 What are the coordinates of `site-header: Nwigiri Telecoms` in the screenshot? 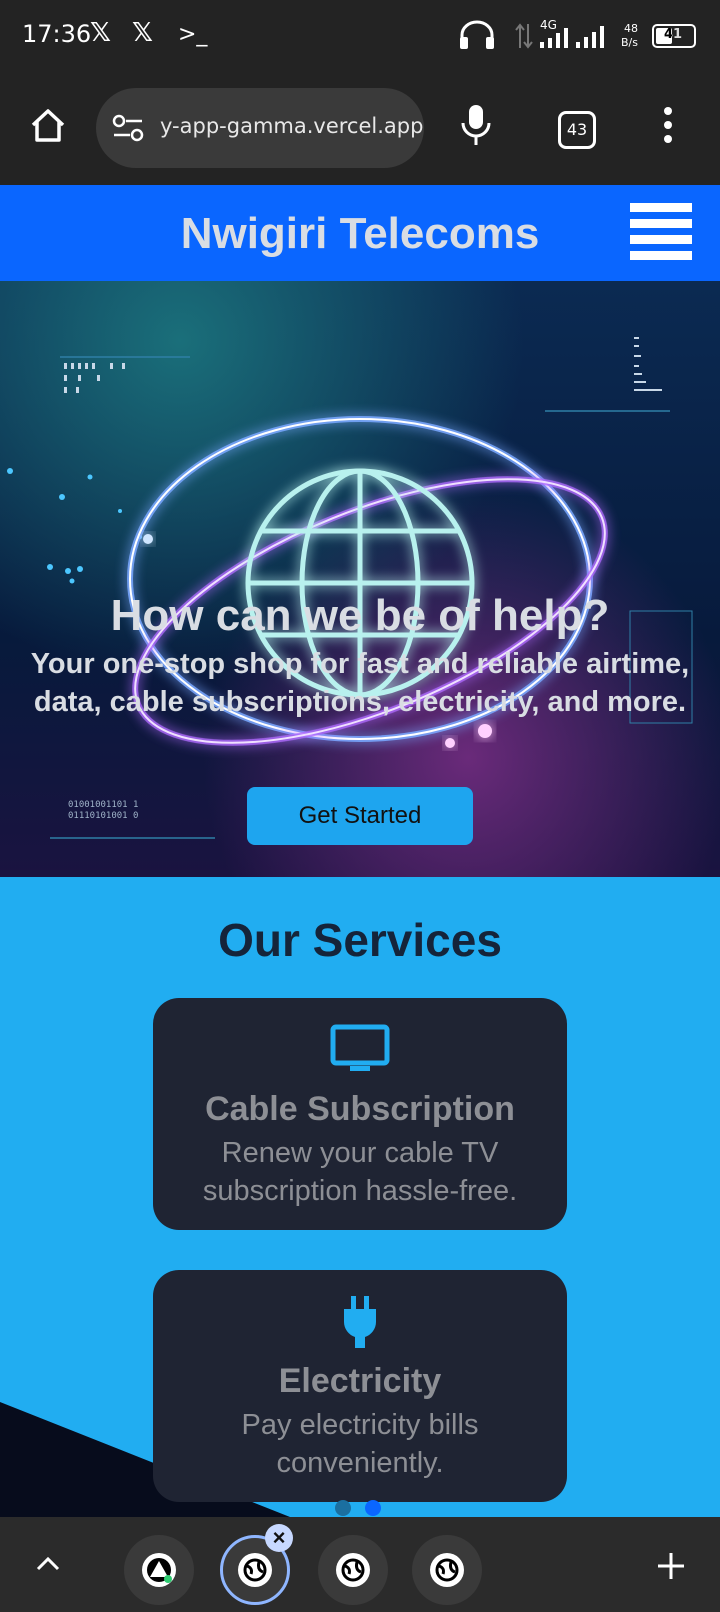 It's located at (360, 233).